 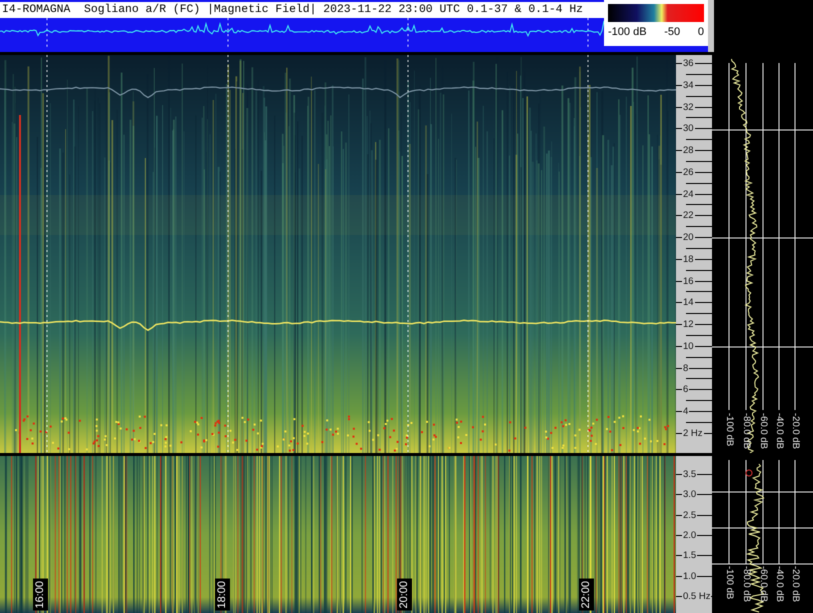 I want to click on axis-label: 1.0, so click(x=690, y=576).